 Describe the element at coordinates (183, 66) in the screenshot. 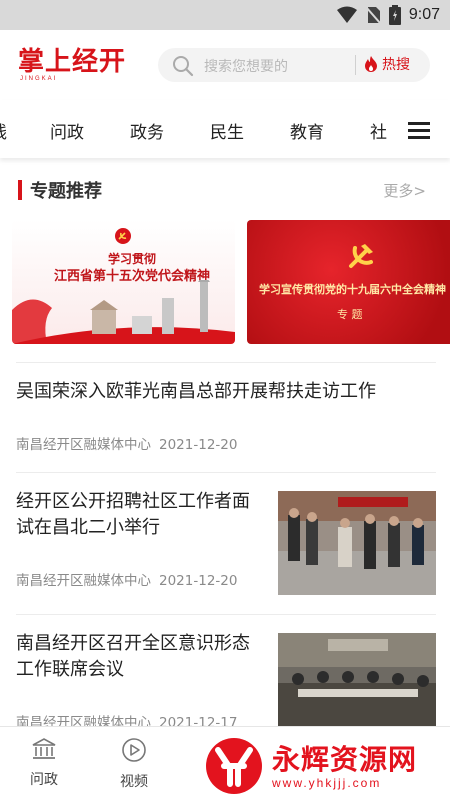

I see `search-icon` at that location.